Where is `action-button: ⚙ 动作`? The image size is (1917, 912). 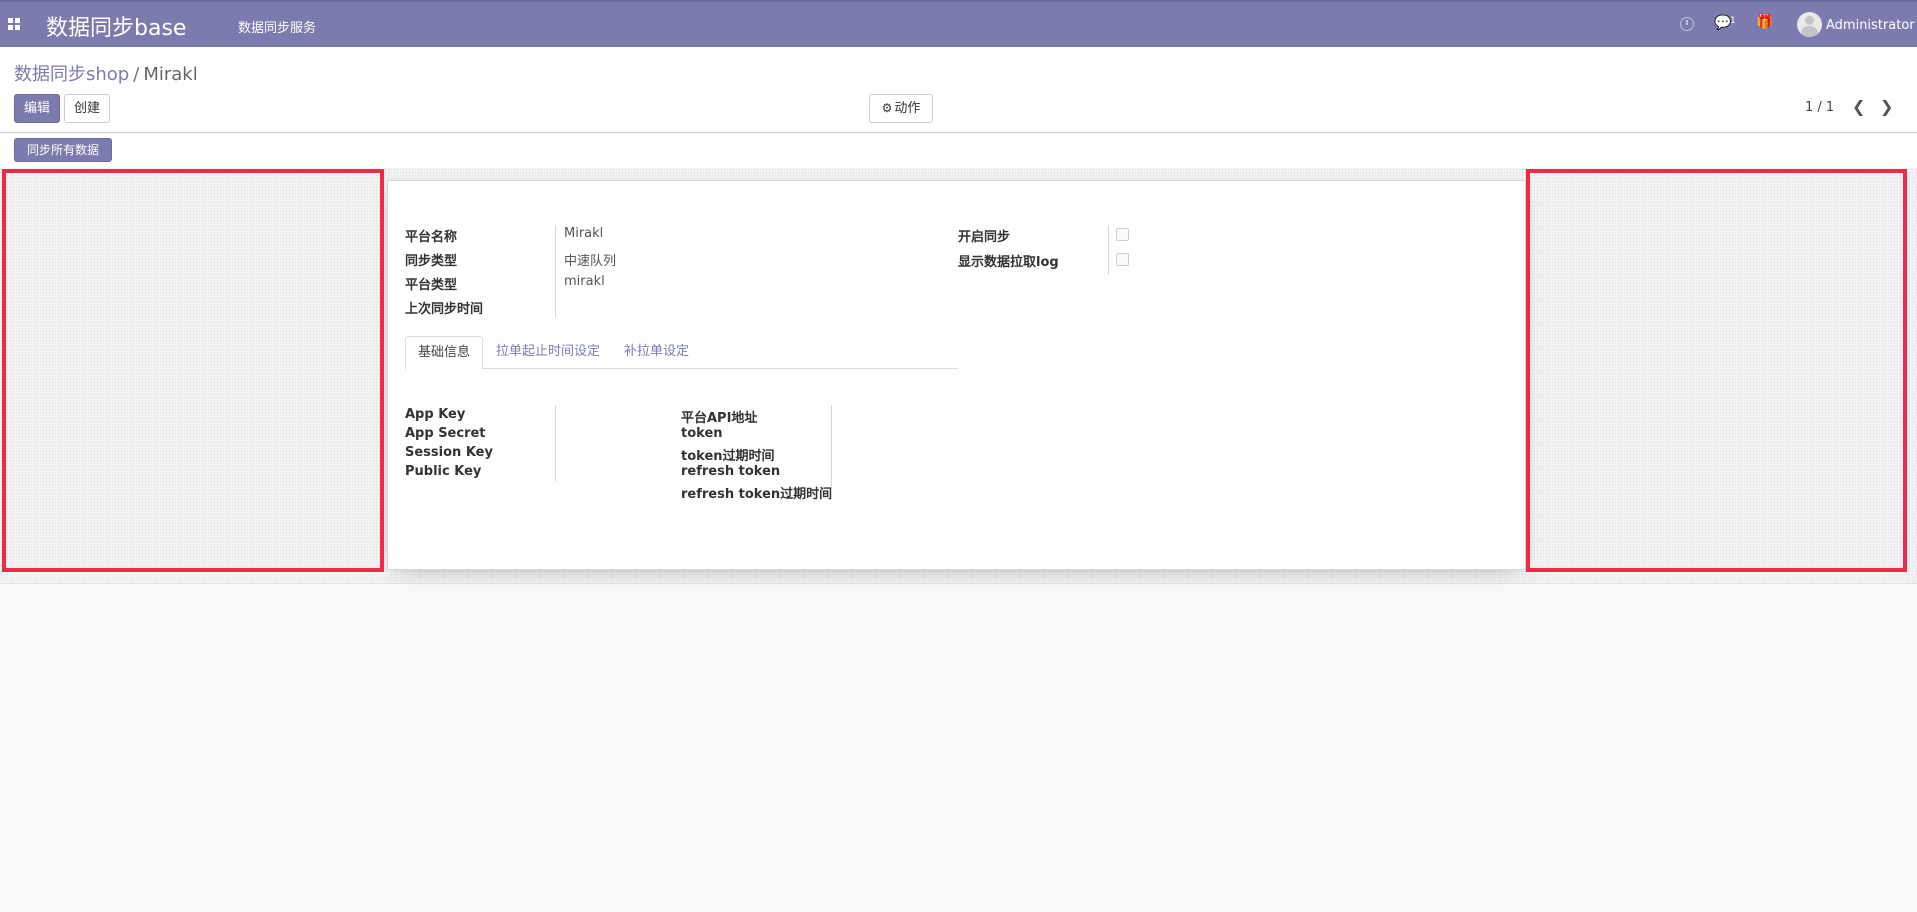
action-button: ⚙ 动作 is located at coordinates (901, 108).